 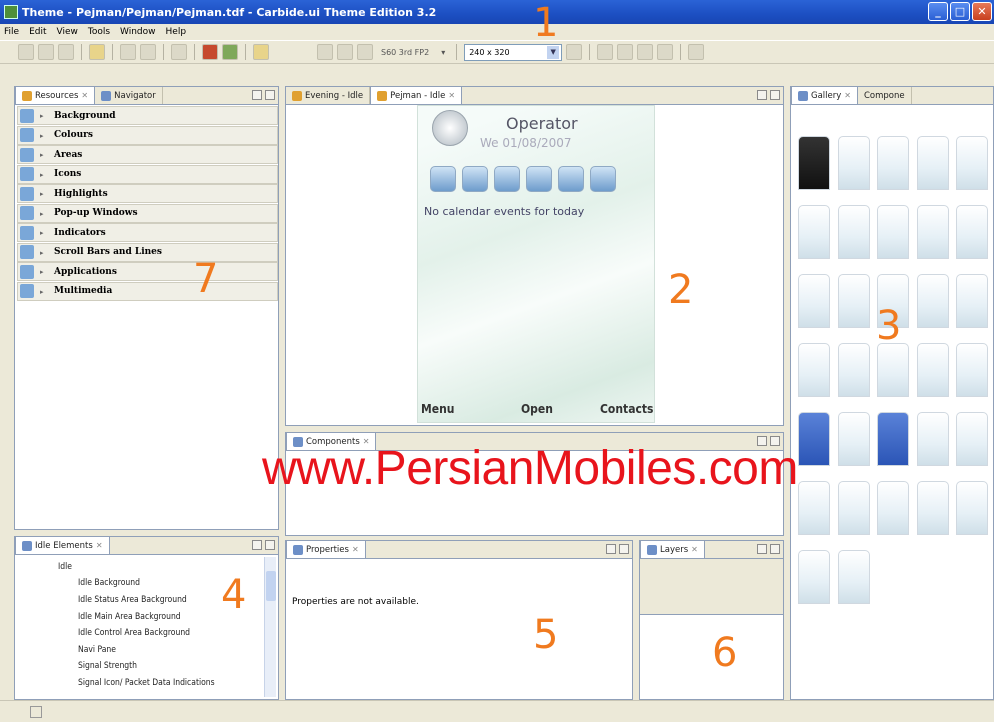 What do you see at coordinates (179, 52) in the screenshot?
I see `wand-icon` at bounding box center [179, 52].